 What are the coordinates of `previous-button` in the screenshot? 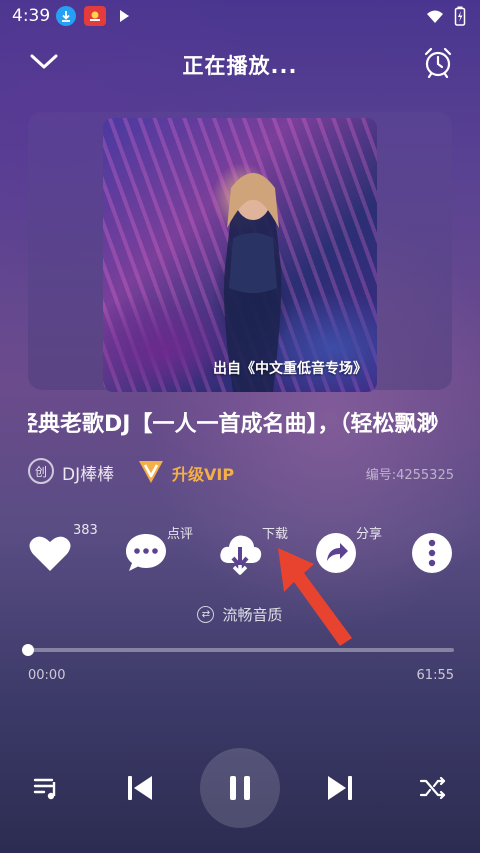 It's located at (140, 788).